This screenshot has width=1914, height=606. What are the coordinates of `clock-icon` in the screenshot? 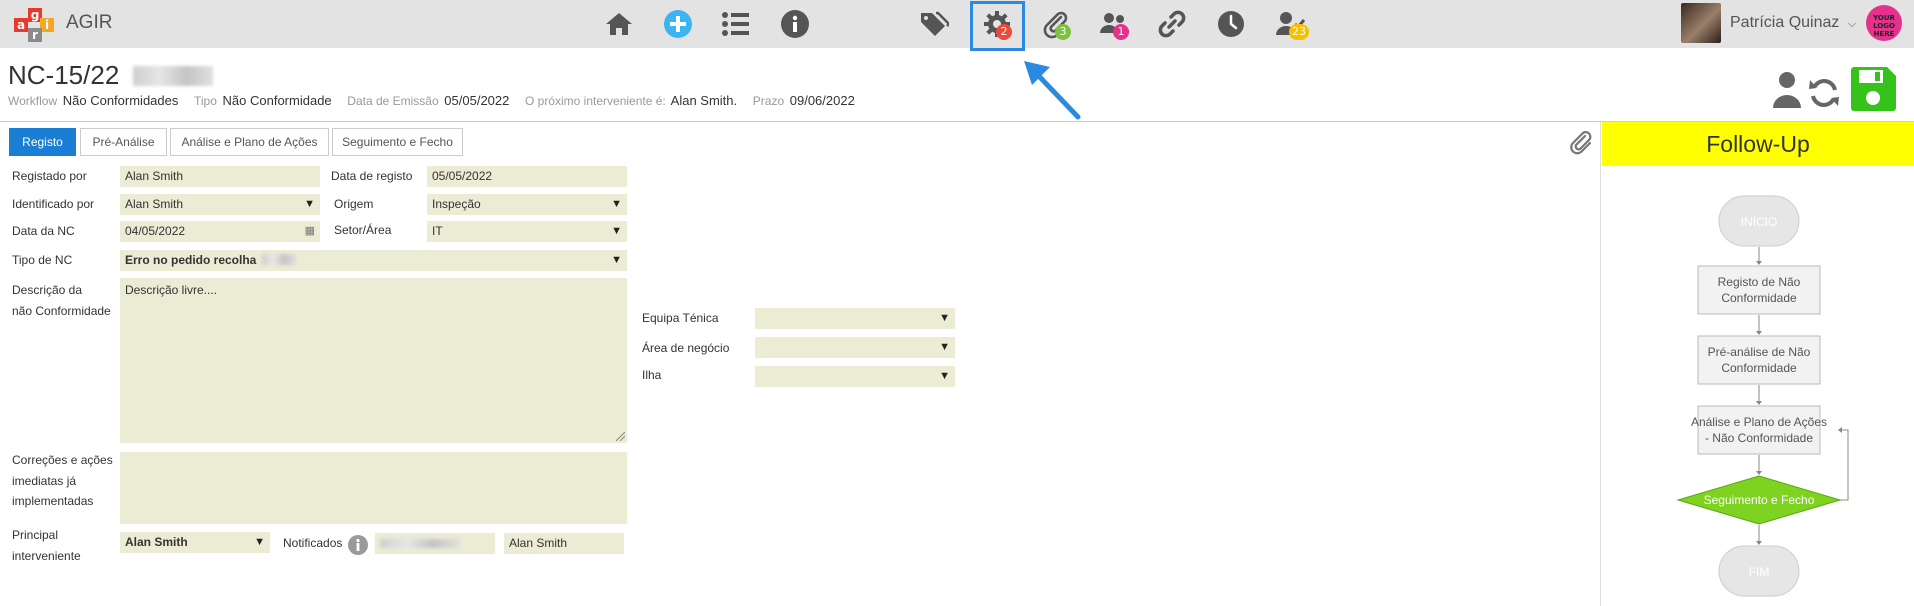 It's located at (1231, 24).